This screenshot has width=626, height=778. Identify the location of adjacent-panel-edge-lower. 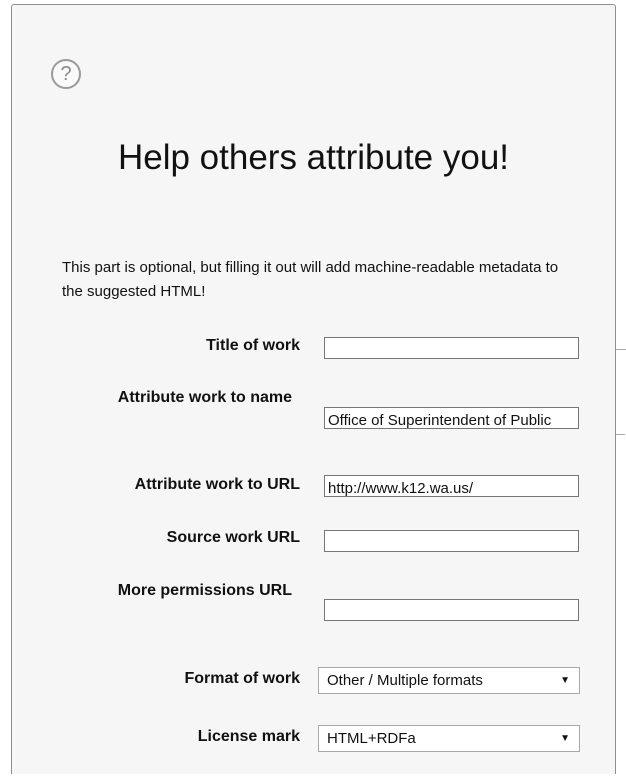
(620, 434).